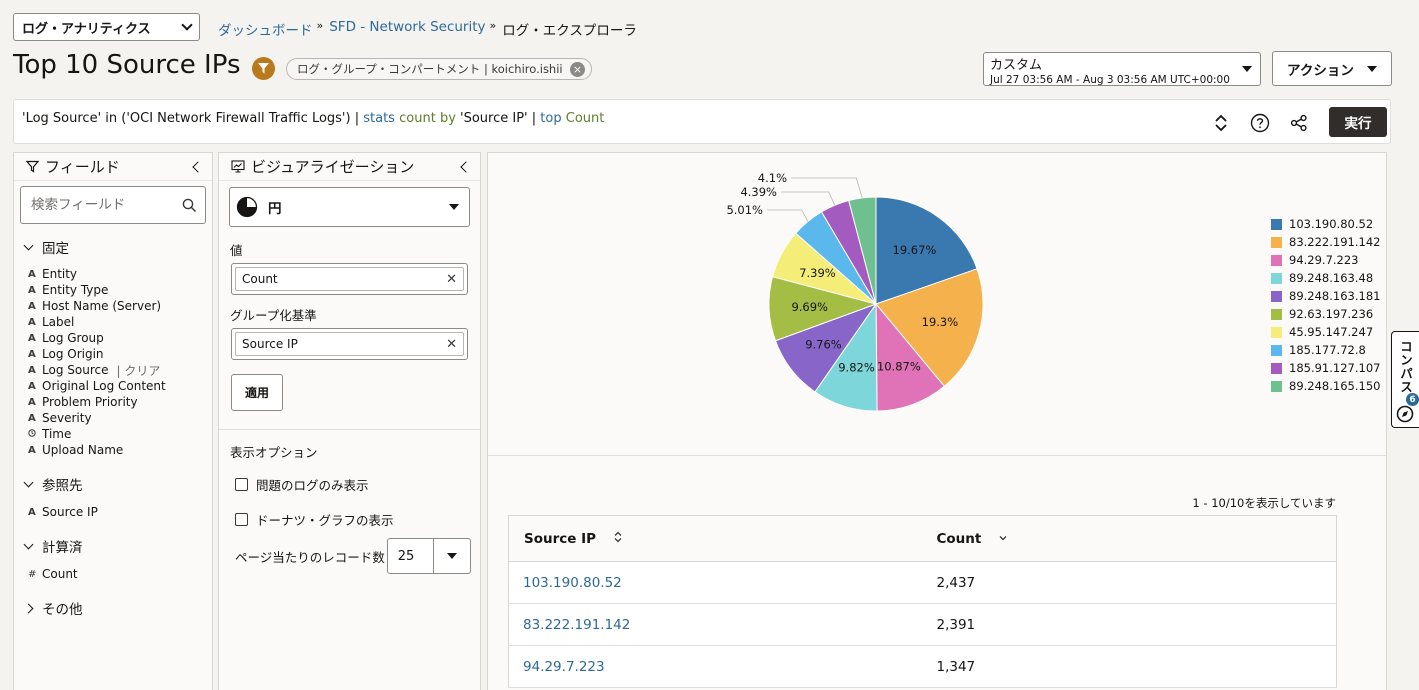  Describe the element at coordinates (715, 624) in the screenshot. I see `cell-source-ip: 83.222.191.142` at that location.